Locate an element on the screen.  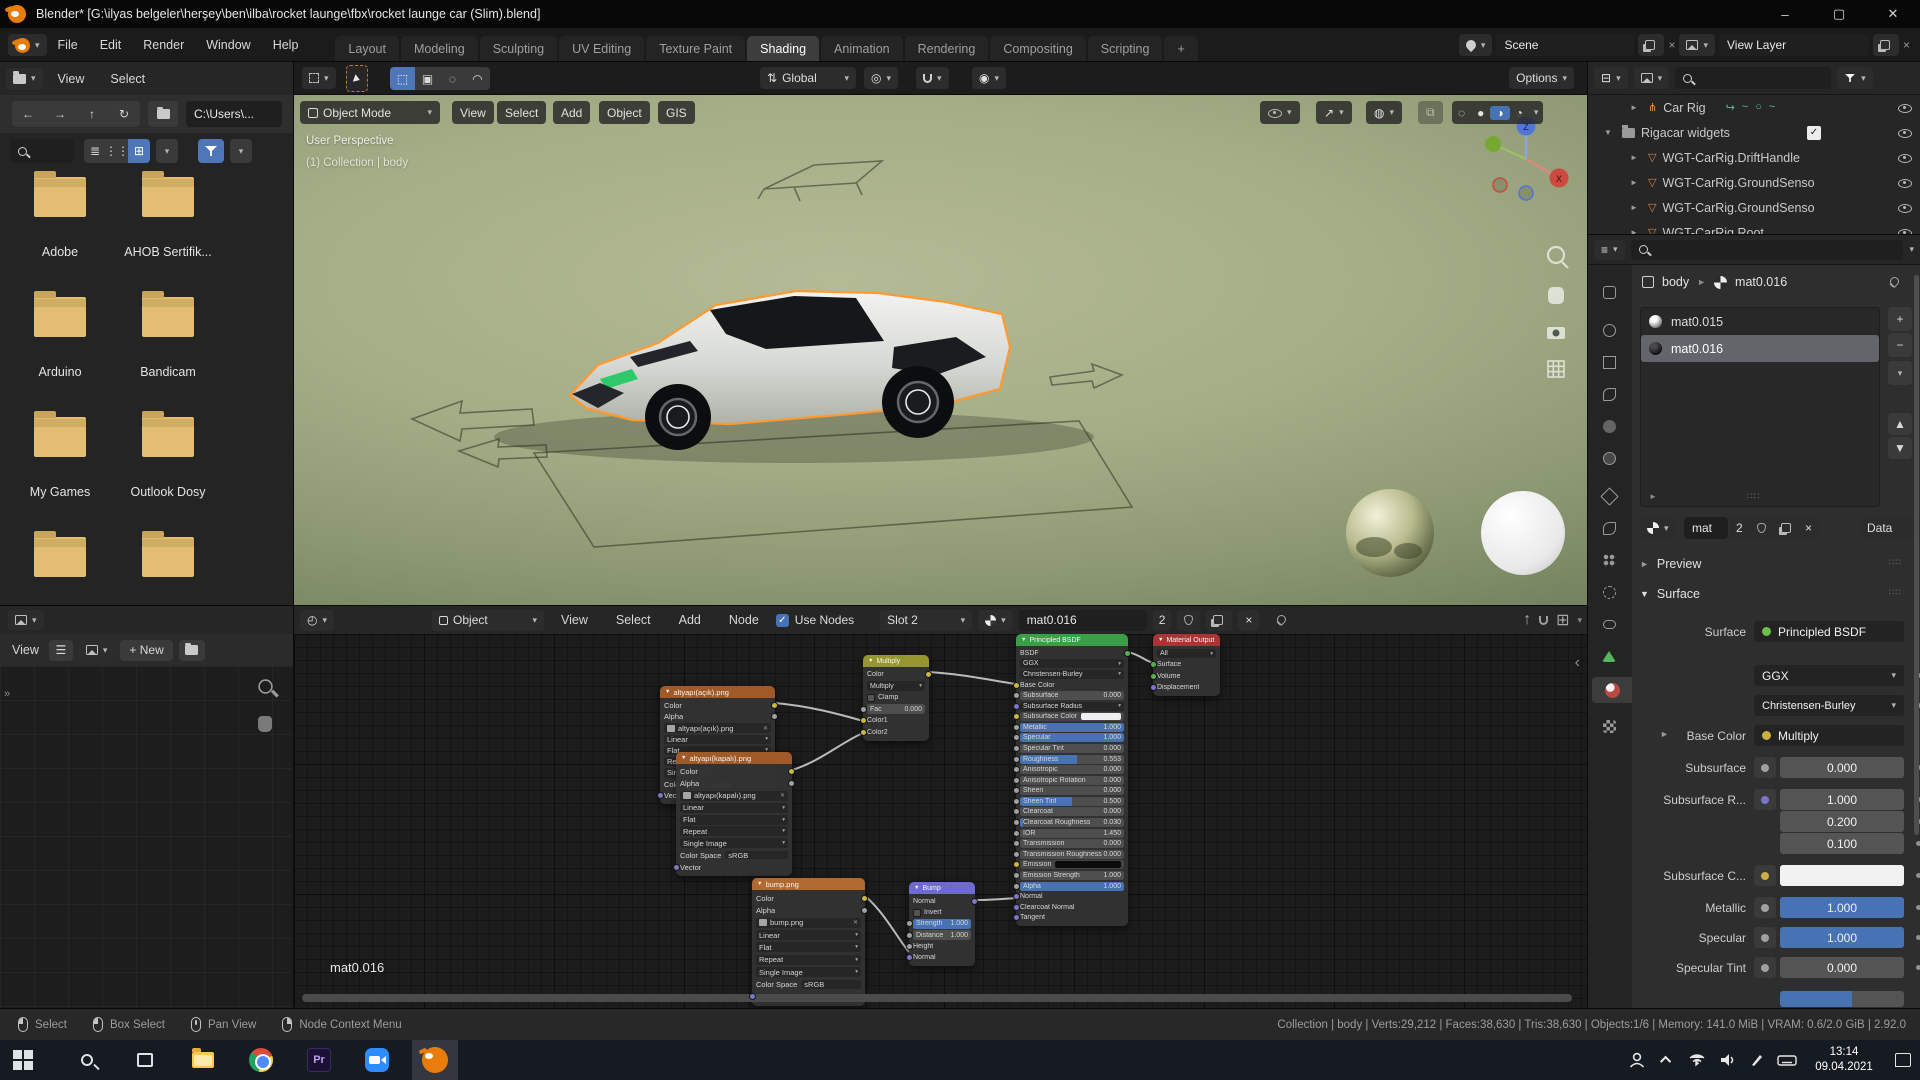
app-menu-button: ▾ is located at coordinates (27, 45).